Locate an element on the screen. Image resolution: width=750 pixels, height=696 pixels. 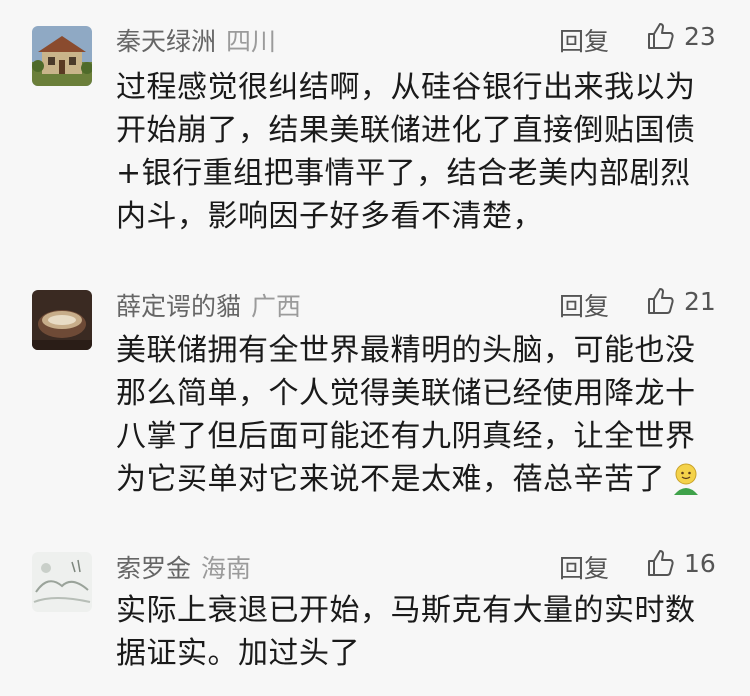
bowl-photo-avatar is located at coordinates (62, 320).